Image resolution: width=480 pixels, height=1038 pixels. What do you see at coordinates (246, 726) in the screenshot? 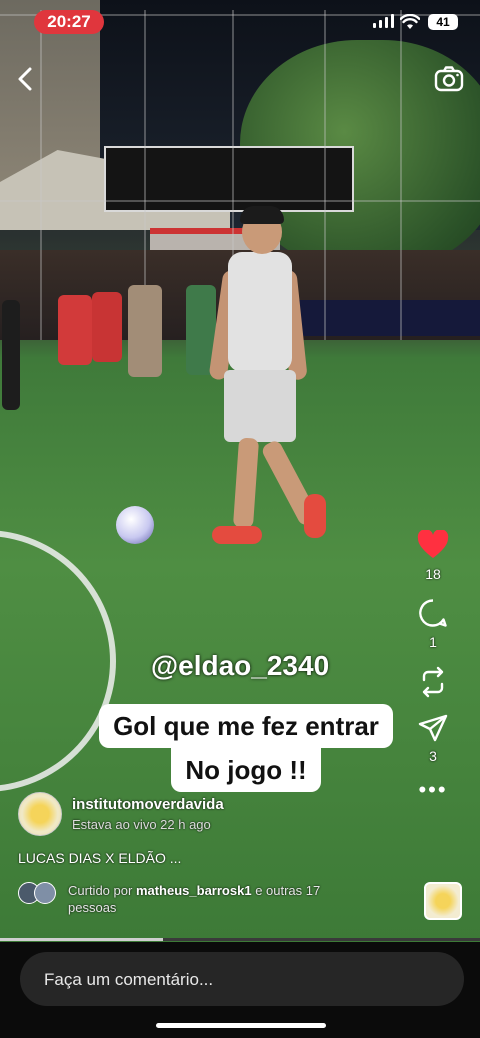
I see `caption-line: Gol que me fez entrar` at bounding box center [246, 726].